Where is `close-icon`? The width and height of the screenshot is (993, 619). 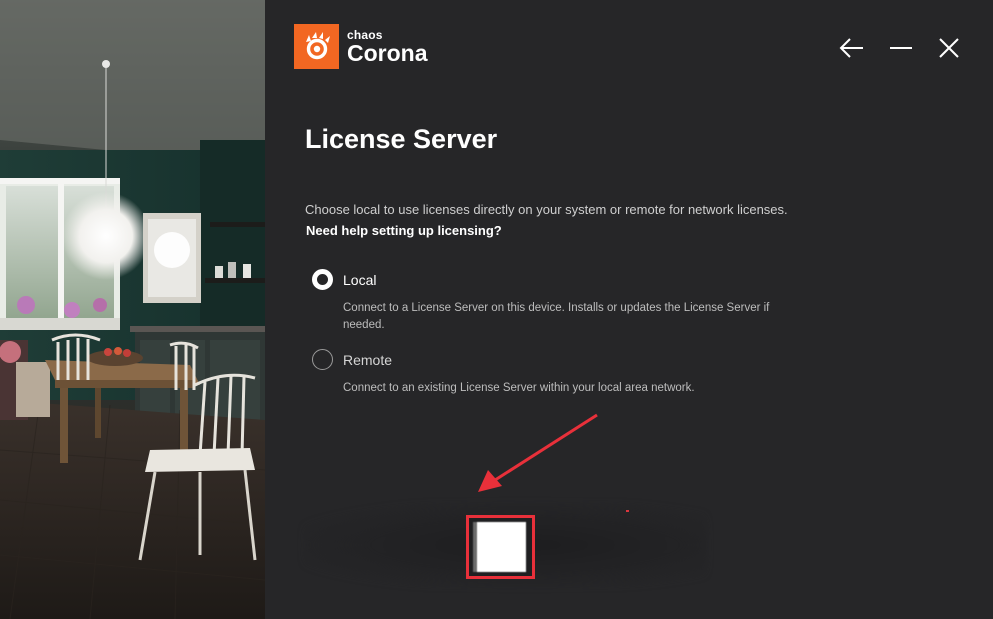 close-icon is located at coordinates (949, 48).